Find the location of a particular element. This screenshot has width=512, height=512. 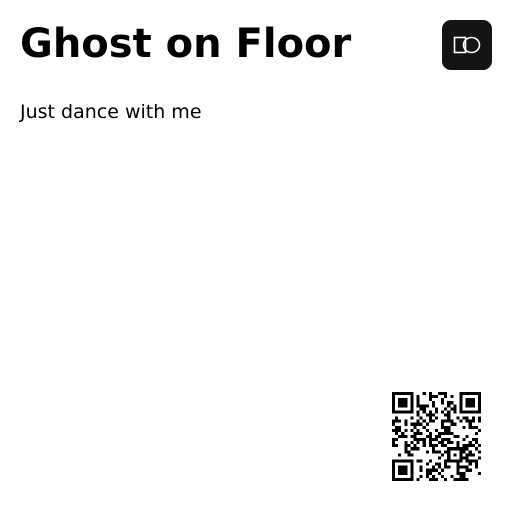

logo-glyph is located at coordinates (467, 45).